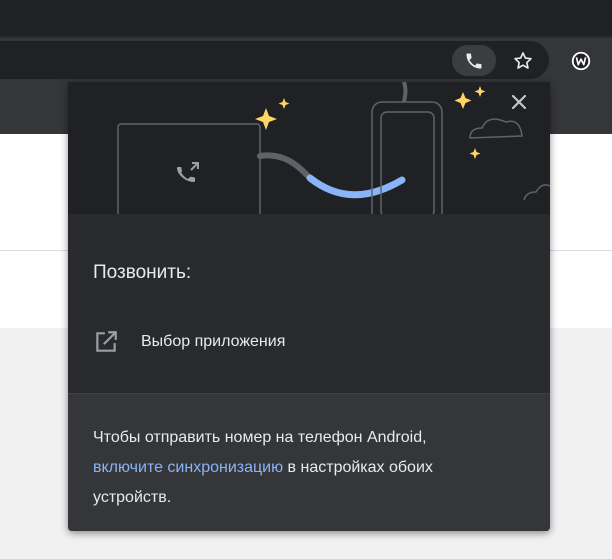  What do you see at coordinates (286, 167) in the screenshot?
I see `cable-illustration` at bounding box center [286, 167].